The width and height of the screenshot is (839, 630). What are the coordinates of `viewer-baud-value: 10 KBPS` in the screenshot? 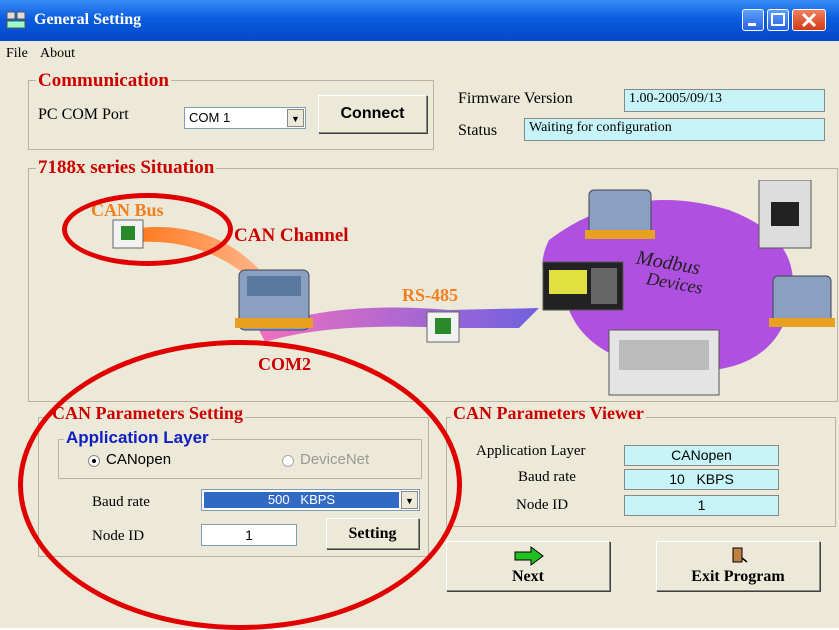 It's located at (701, 479).